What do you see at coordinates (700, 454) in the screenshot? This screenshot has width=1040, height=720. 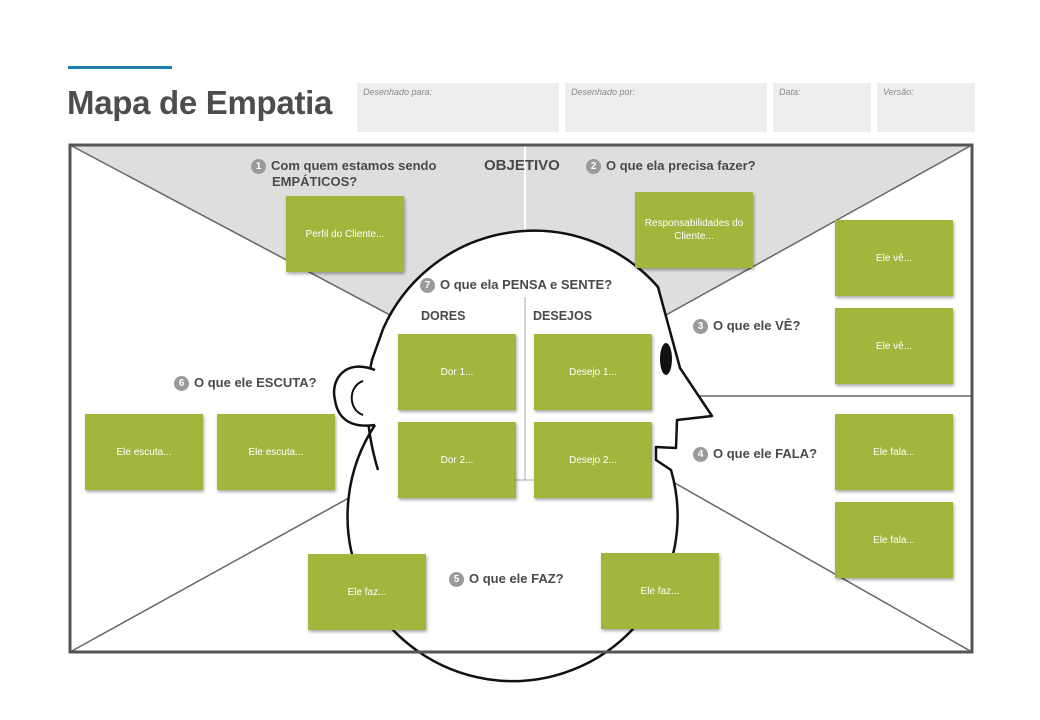 I see `section-says-number: 4` at bounding box center [700, 454].